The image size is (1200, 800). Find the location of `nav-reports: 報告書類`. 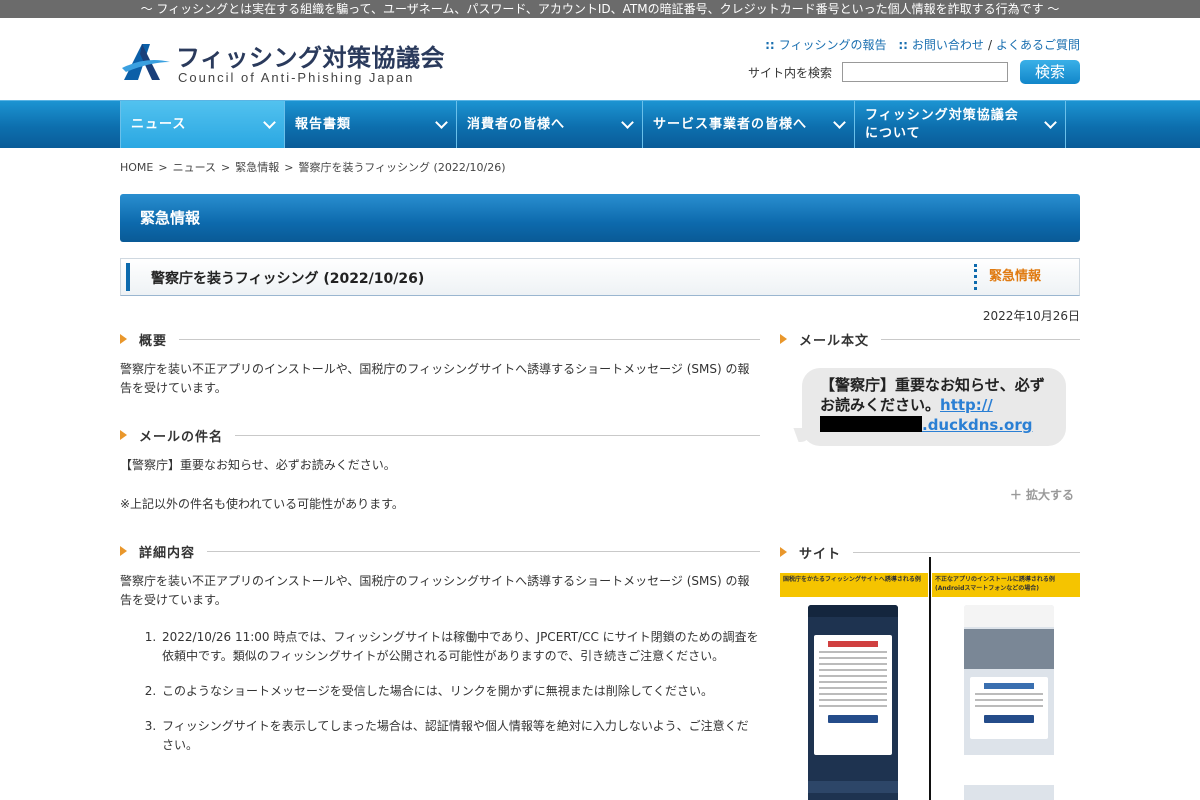

nav-reports: 報告書類 is located at coordinates (371, 124).